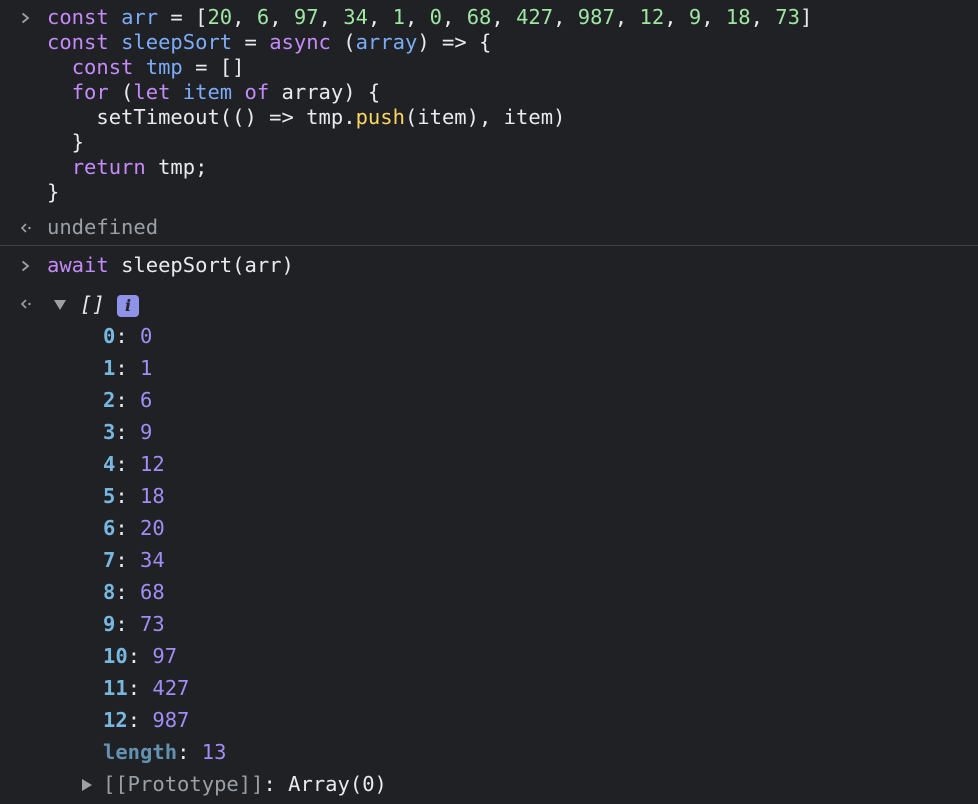 This screenshot has height=804, width=978. I want to click on return-arrow-icon, so click(25, 304).